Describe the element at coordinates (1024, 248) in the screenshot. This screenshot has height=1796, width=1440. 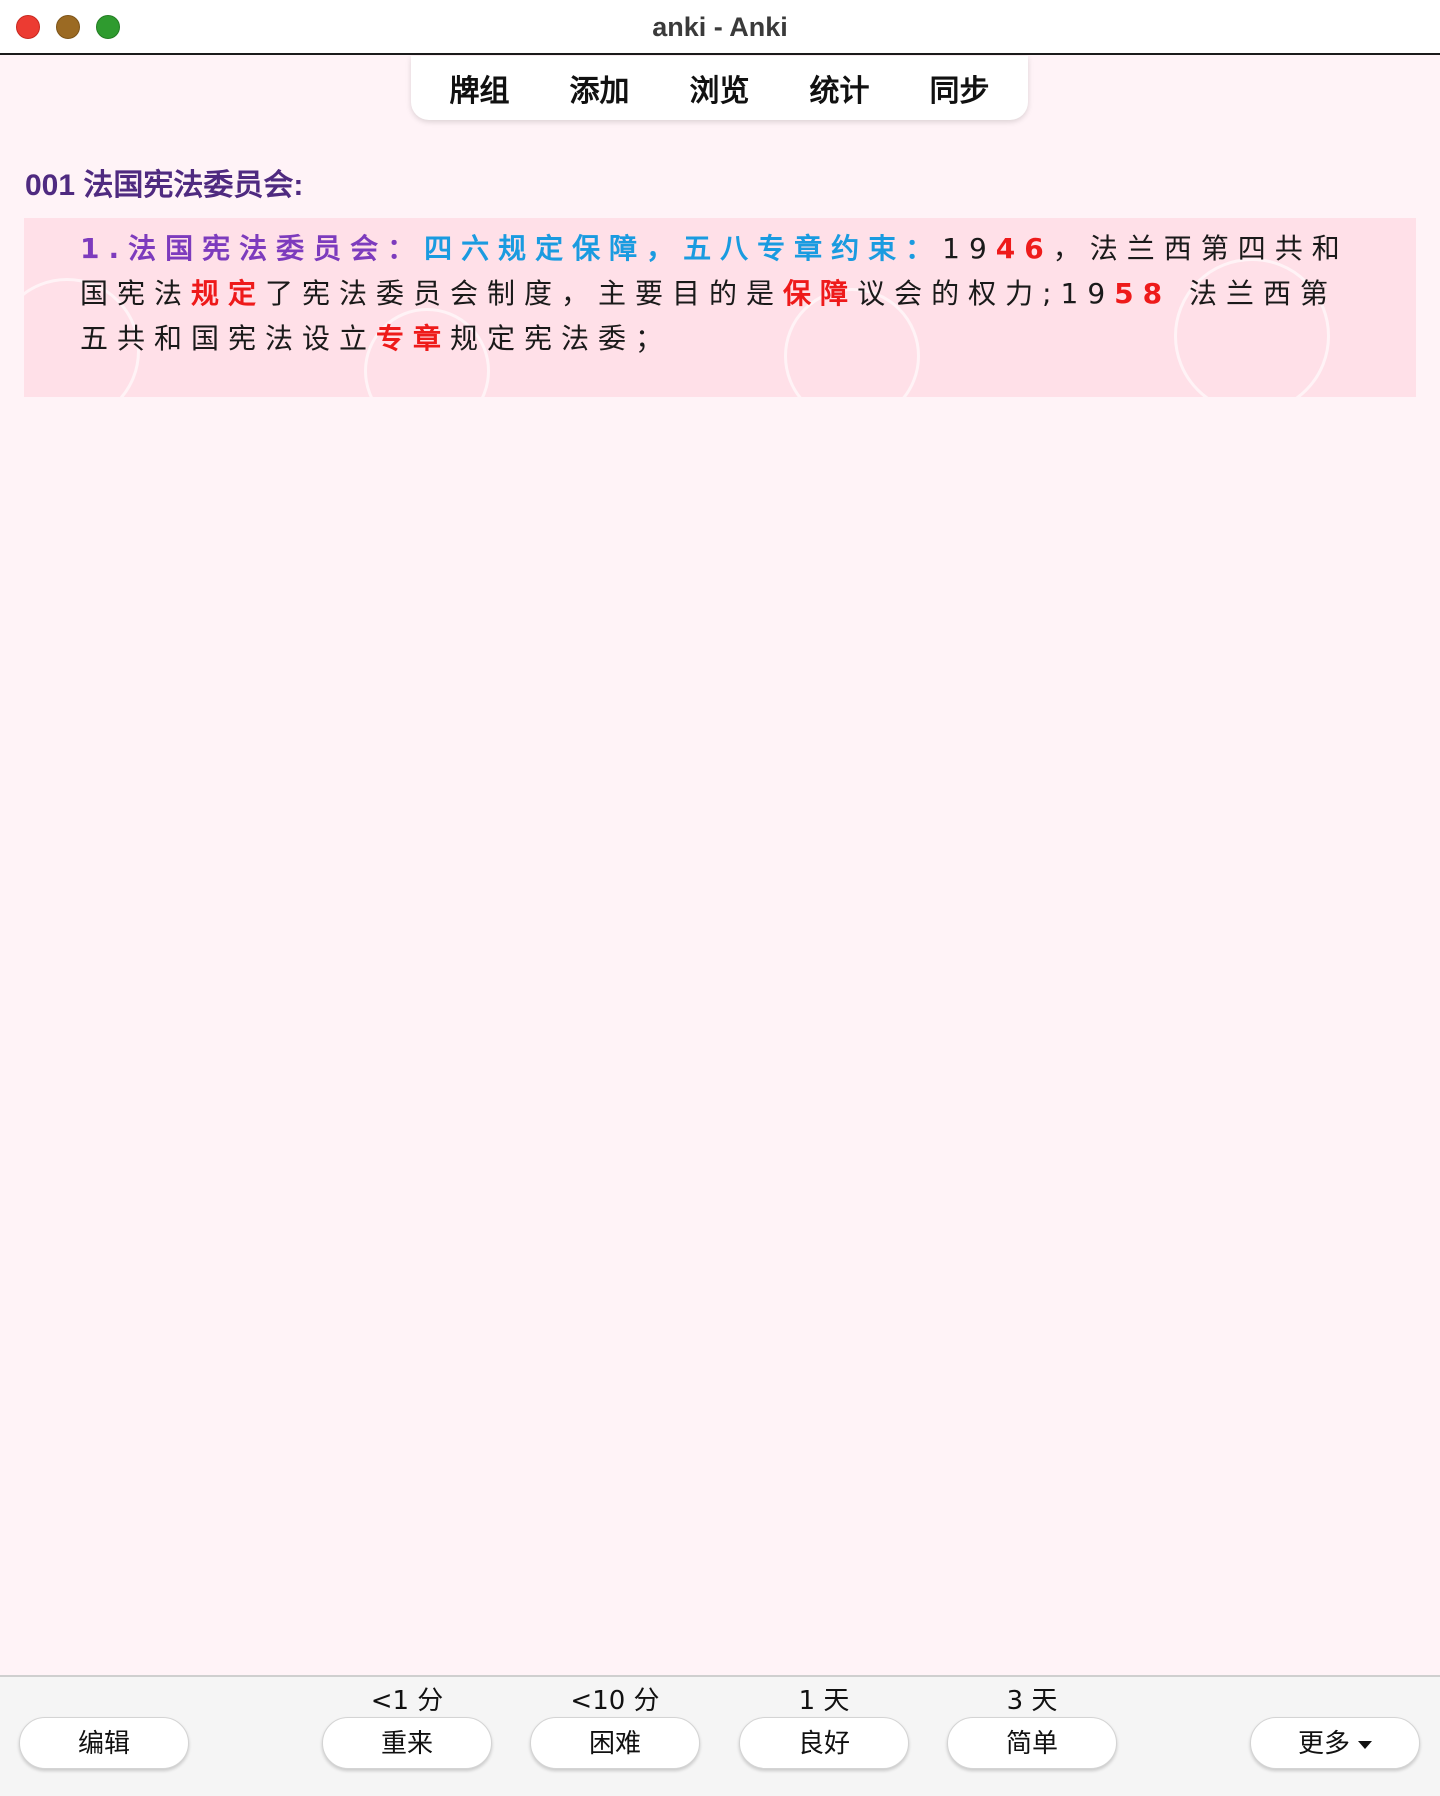
I see `answer-year-1946-suffix: 46` at that location.